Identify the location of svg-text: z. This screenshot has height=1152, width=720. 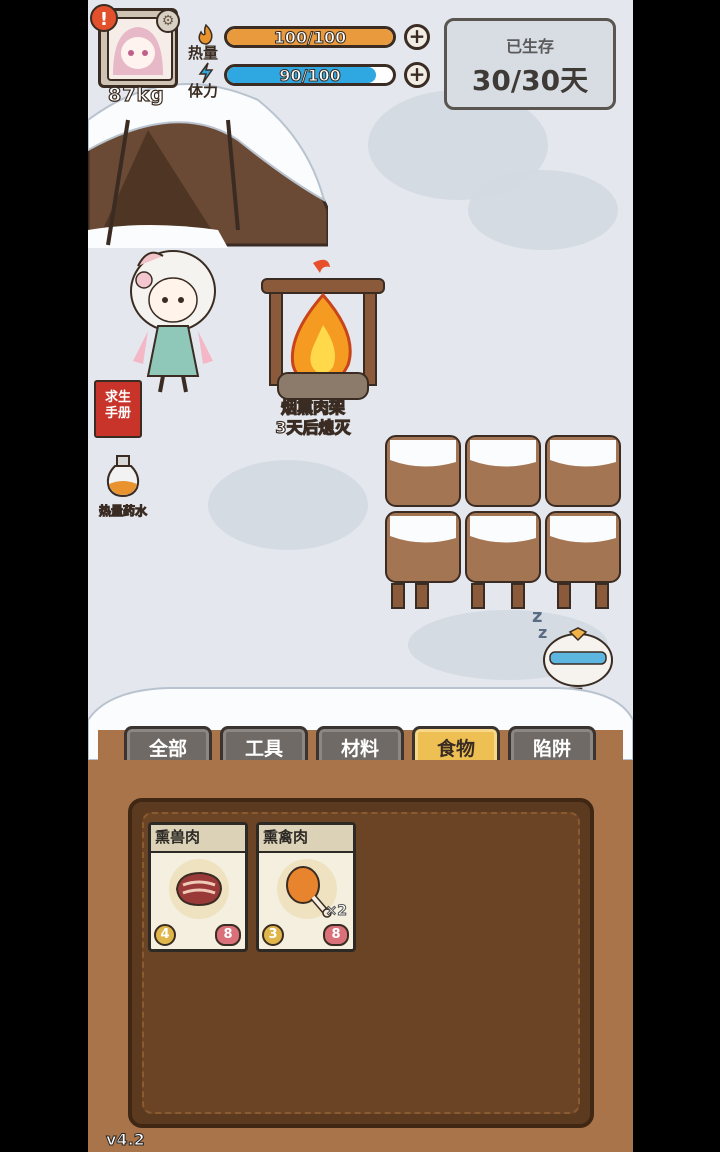
(542, 632).